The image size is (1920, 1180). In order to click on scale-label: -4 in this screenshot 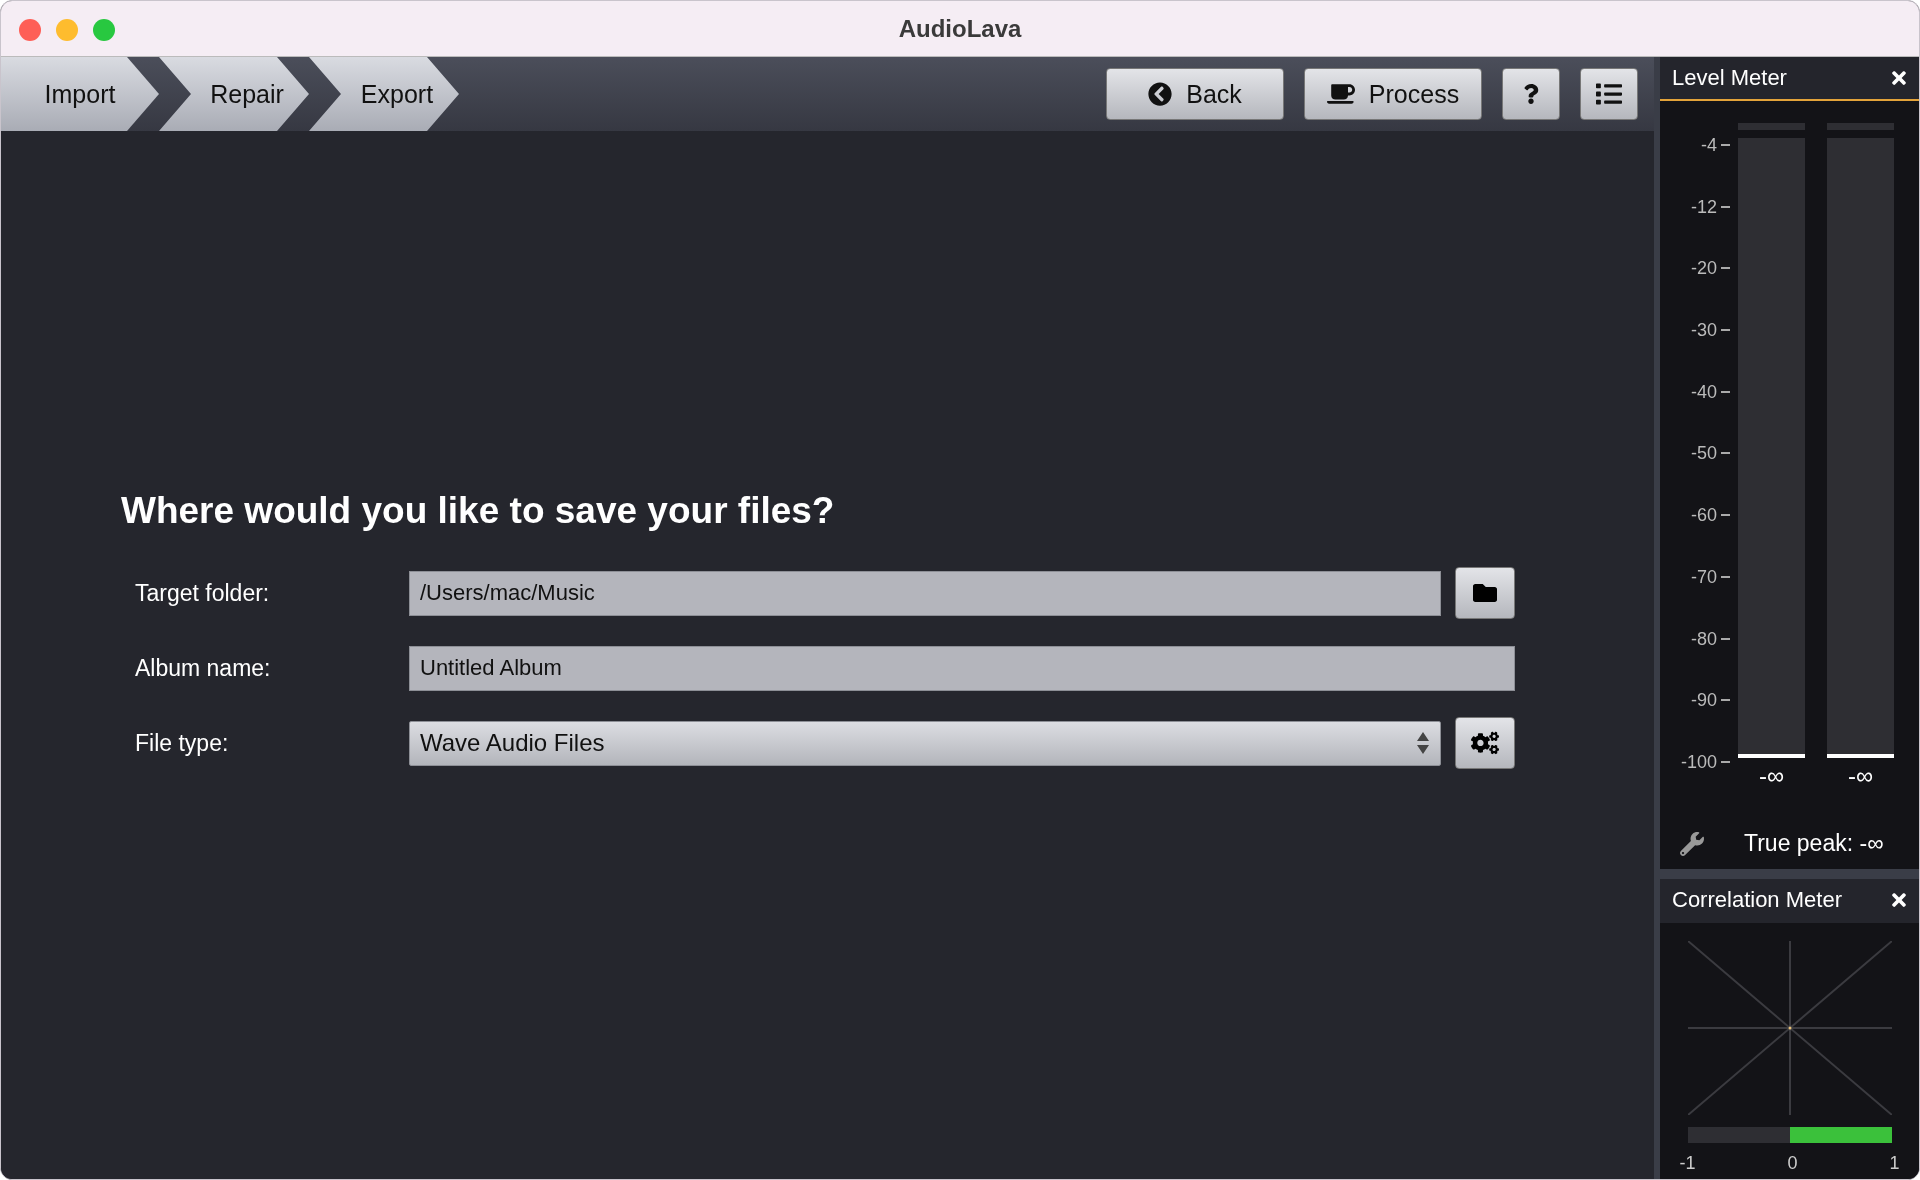, I will do `click(1709, 145)`.